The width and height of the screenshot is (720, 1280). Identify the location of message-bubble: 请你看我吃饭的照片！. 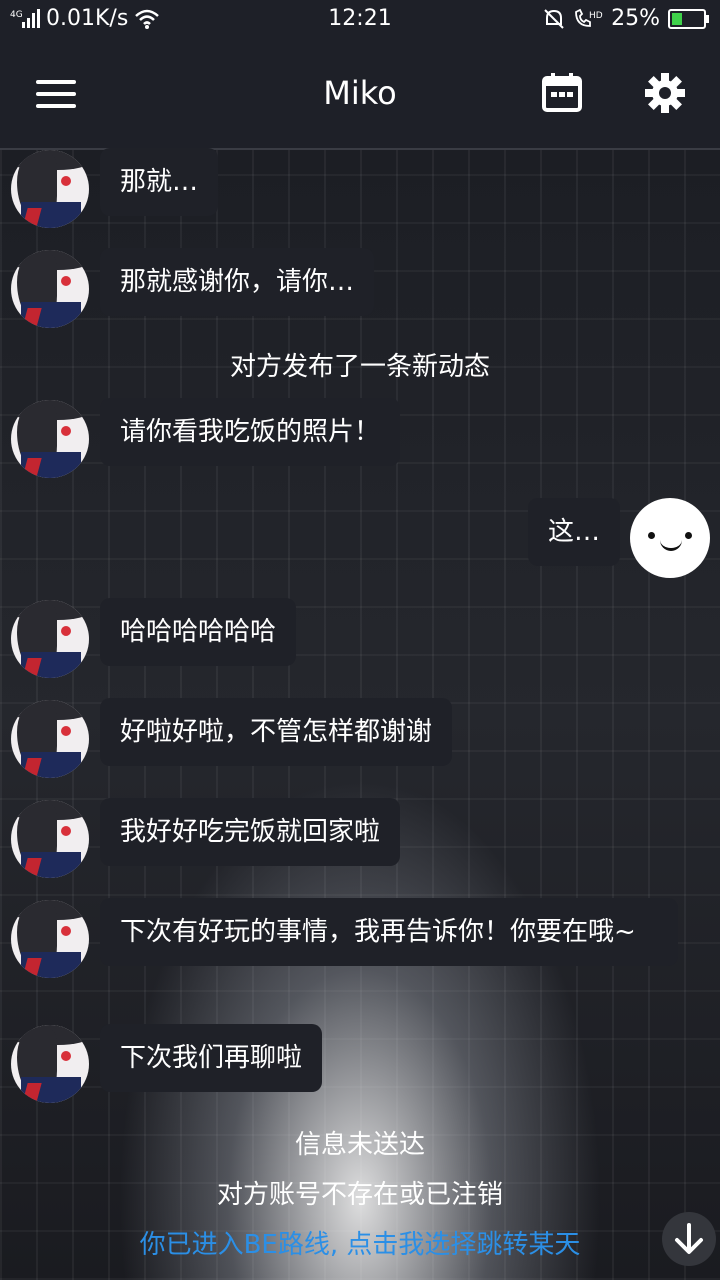
(250, 432).